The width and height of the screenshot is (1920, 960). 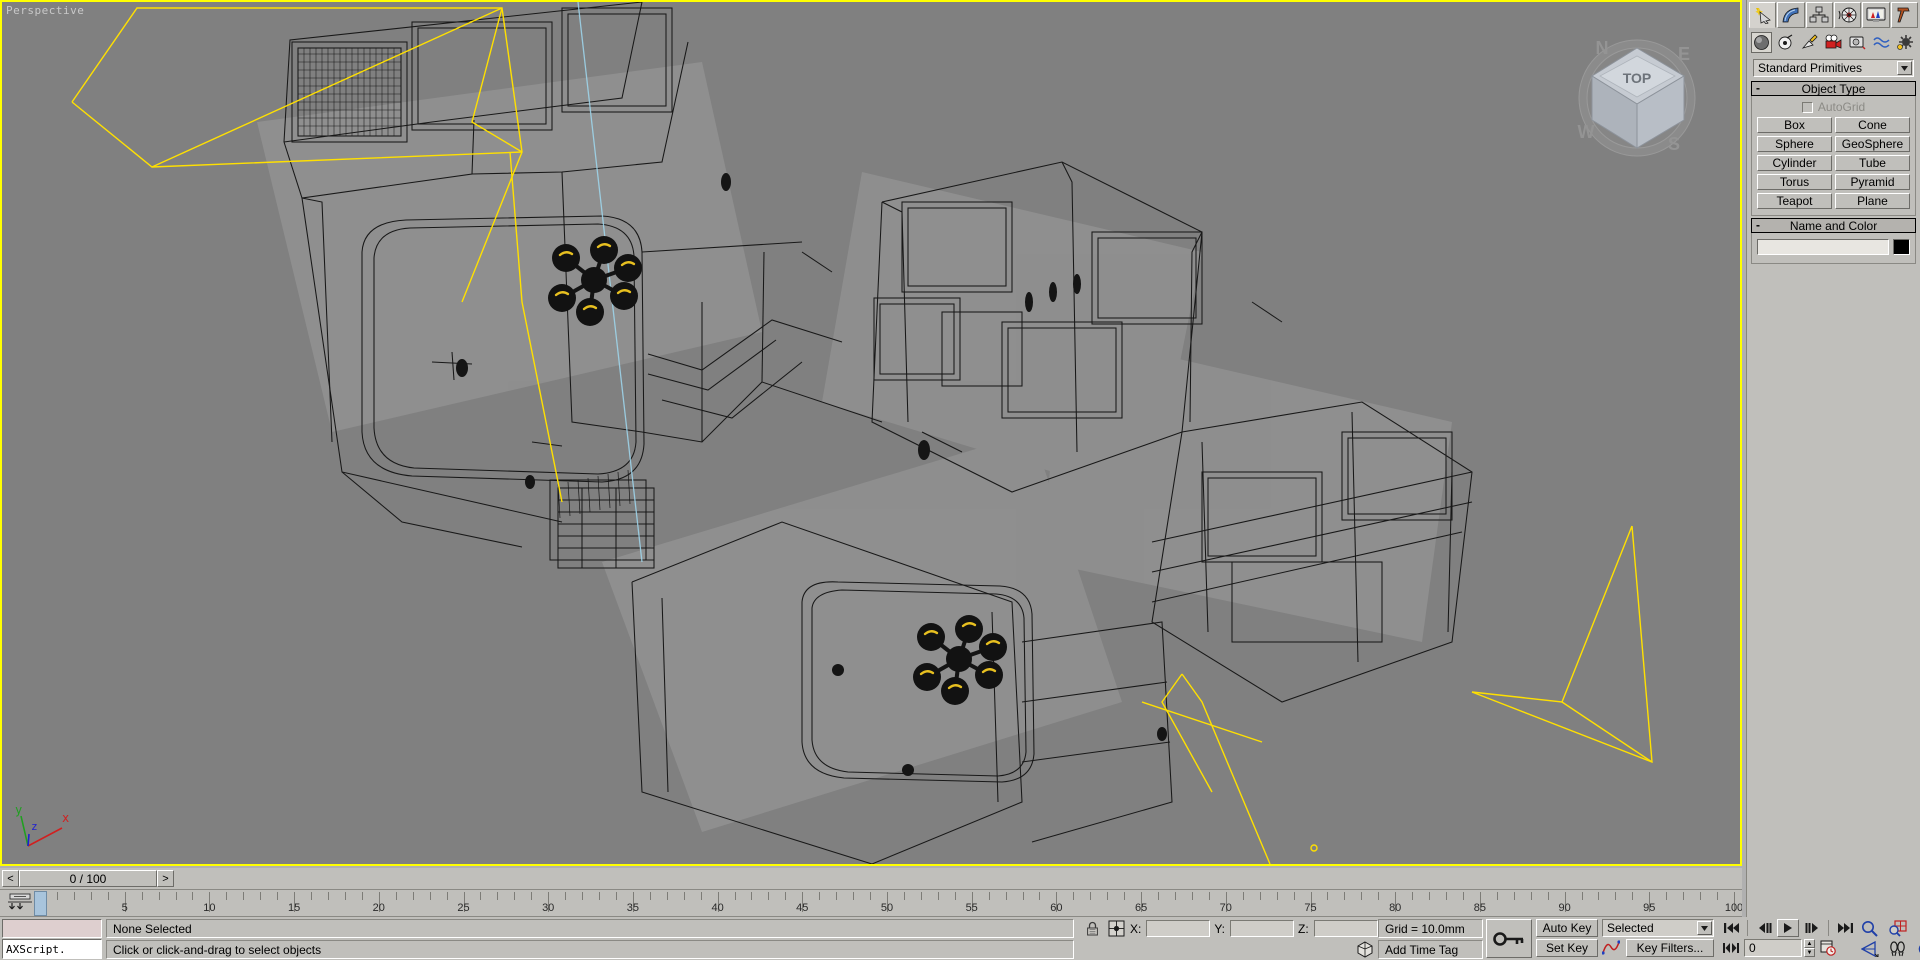 What do you see at coordinates (590, 928) in the screenshot?
I see `selection-status-readout: None Selected` at bounding box center [590, 928].